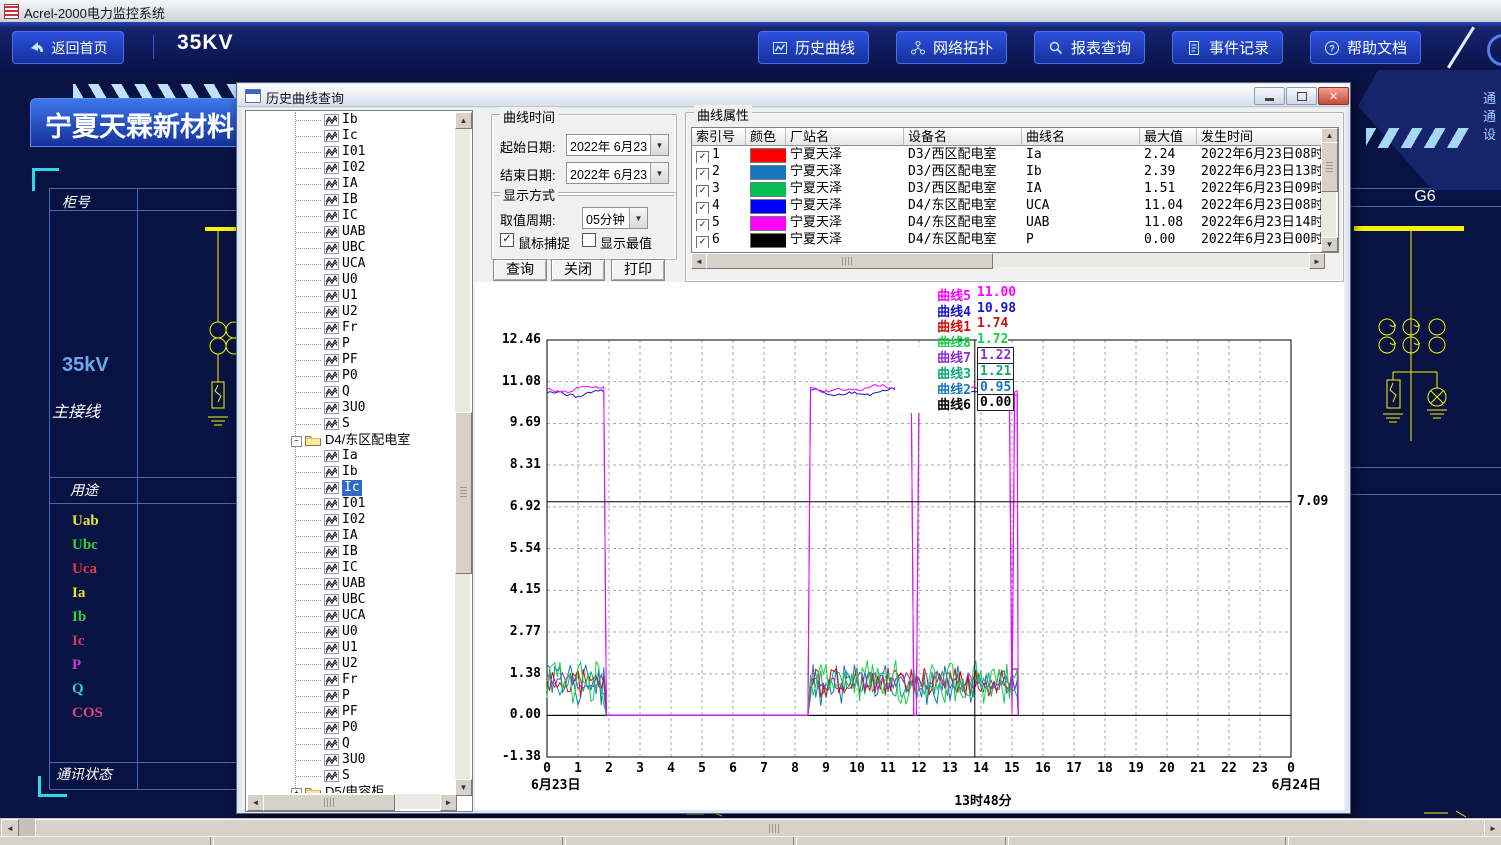  I want to click on table-col-header: 索引号, so click(719, 137).